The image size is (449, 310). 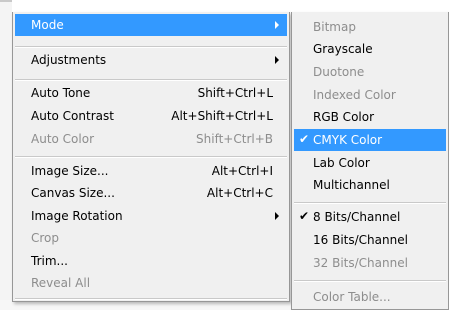 What do you see at coordinates (72, 116) in the screenshot?
I see `menu-item-label: Auto Contrast` at bounding box center [72, 116].